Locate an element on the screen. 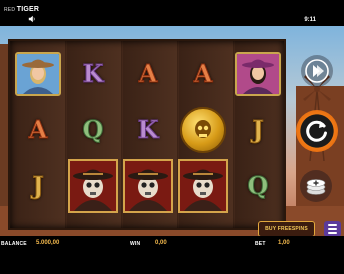 Image resolution: width=344 pixels, height=274 pixels. spin-button is located at coordinates (317, 131).